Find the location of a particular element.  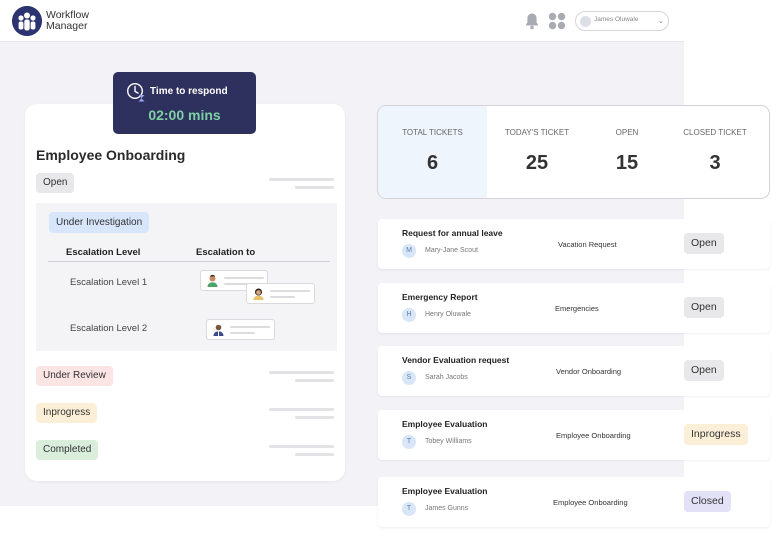

status-badge: Closed is located at coordinates (707, 501).